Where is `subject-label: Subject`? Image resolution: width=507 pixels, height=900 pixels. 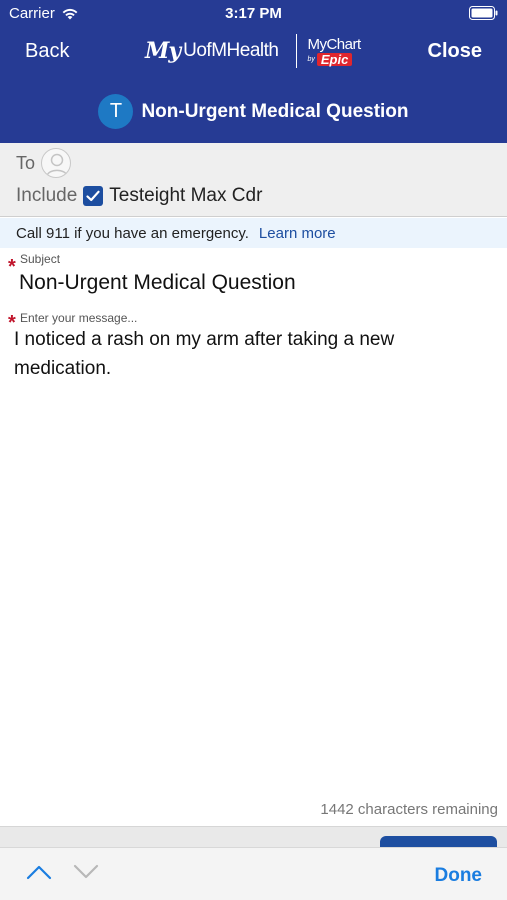 subject-label: Subject is located at coordinates (40, 259).